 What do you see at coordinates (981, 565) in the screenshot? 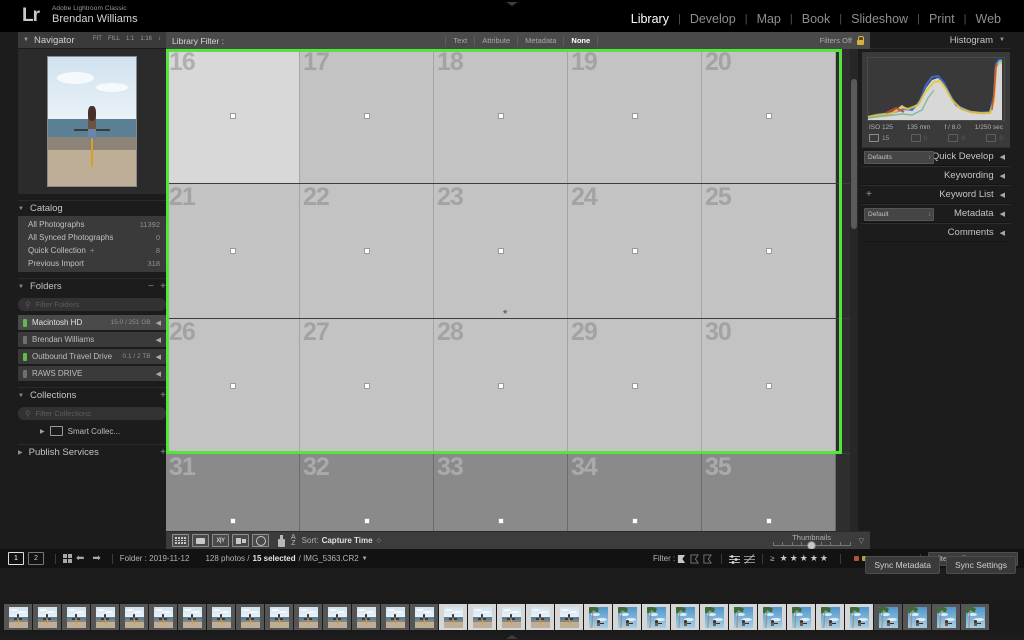
I see `sync-settings-button: Sync Settings` at bounding box center [981, 565].